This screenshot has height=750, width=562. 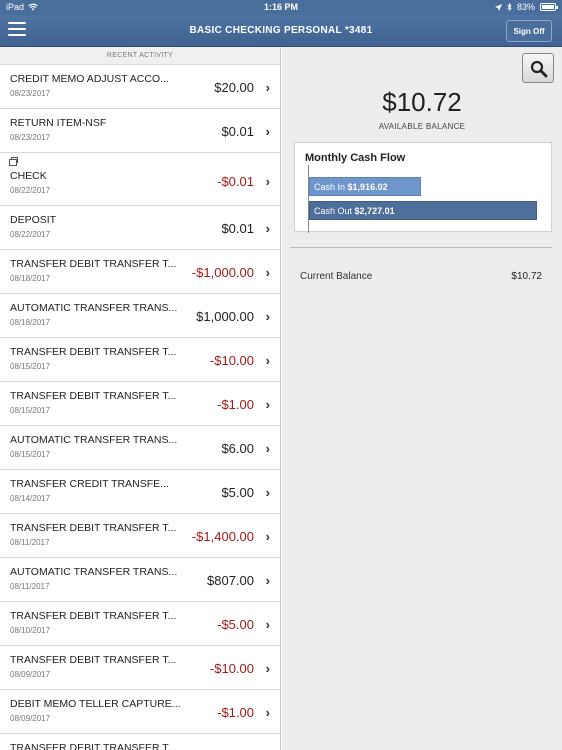 What do you see at coordinates (529, 31) in the screenshot?
I see `sign-off-button: Sign Off` at bounding box center [529, 31].